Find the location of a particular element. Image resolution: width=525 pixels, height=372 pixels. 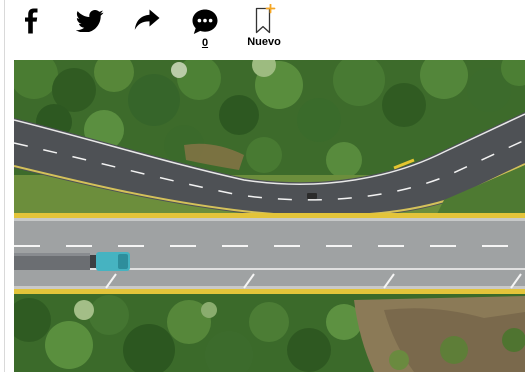

share-button is located at coordinates (147, 20).